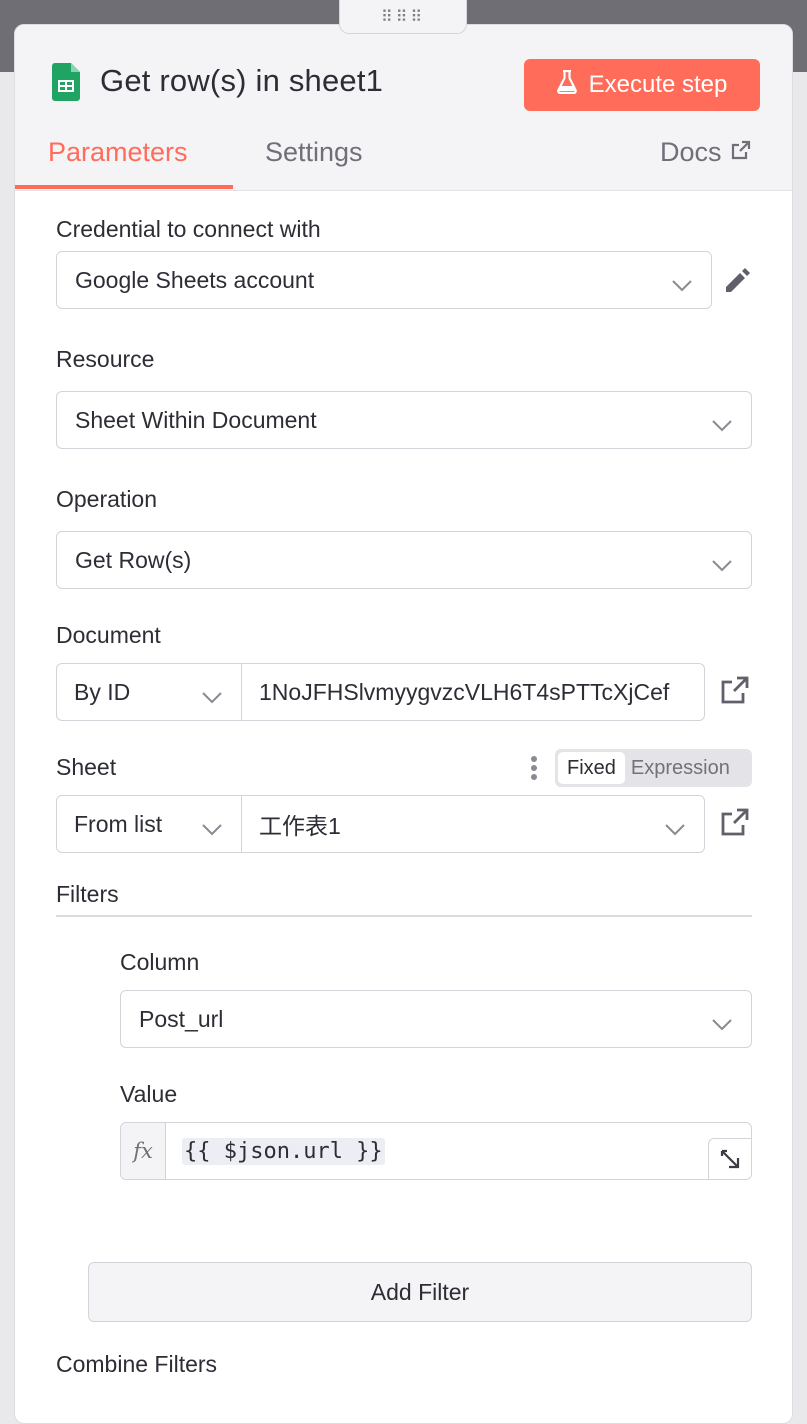 This screenshot has width=807, height=1424. What do you see at coordinates (196, 419) in the screenshot?
I see `resource-value: Sheet Within Document` at bounding box center [196, 419].